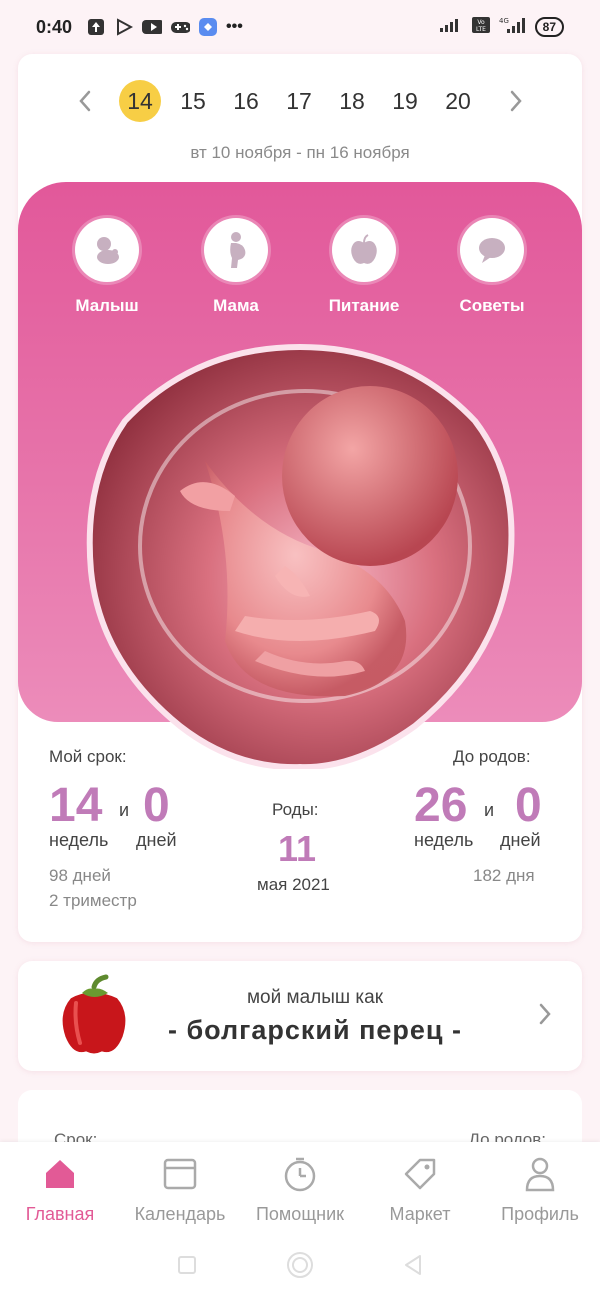  Describe the element at coordinates (54, 26) in the screenshot. I see `status-time: 0:40` at that location.